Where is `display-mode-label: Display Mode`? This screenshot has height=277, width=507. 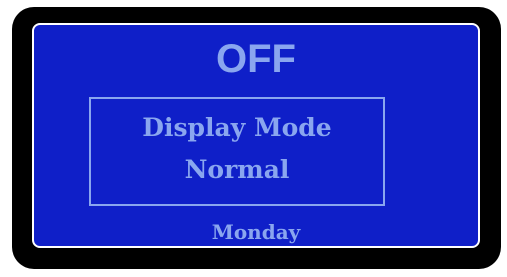 display-mode-label: Display Mode is located at coordinates (237, 127).